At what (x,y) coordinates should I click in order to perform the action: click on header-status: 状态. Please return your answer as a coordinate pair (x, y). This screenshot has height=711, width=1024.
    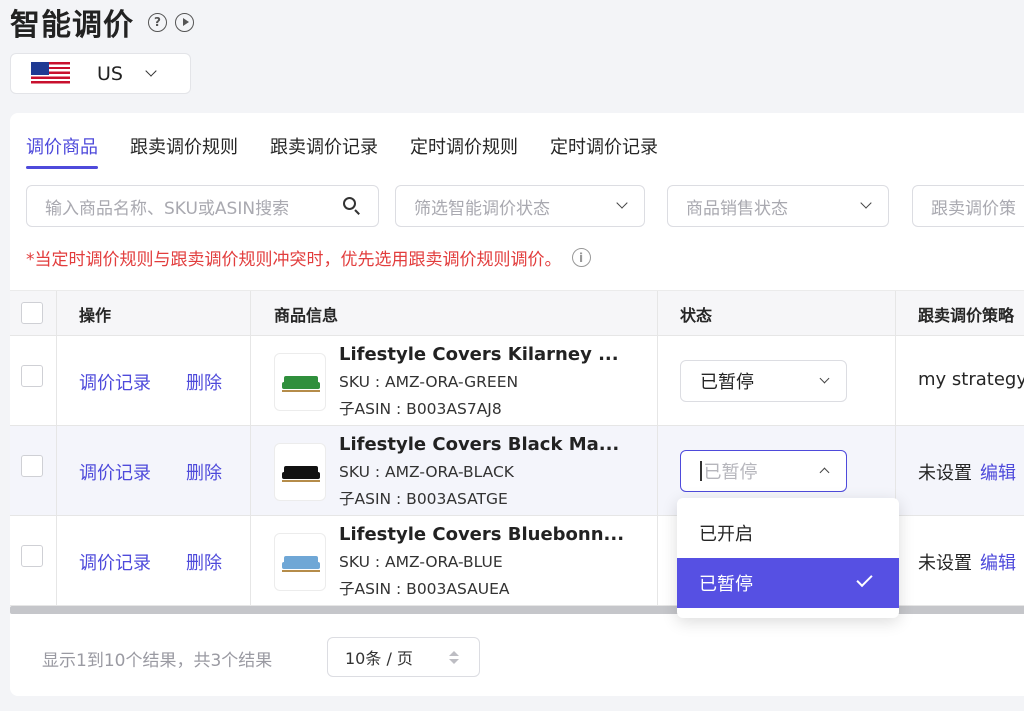
    Looking at the image, I should click on (696, 315).